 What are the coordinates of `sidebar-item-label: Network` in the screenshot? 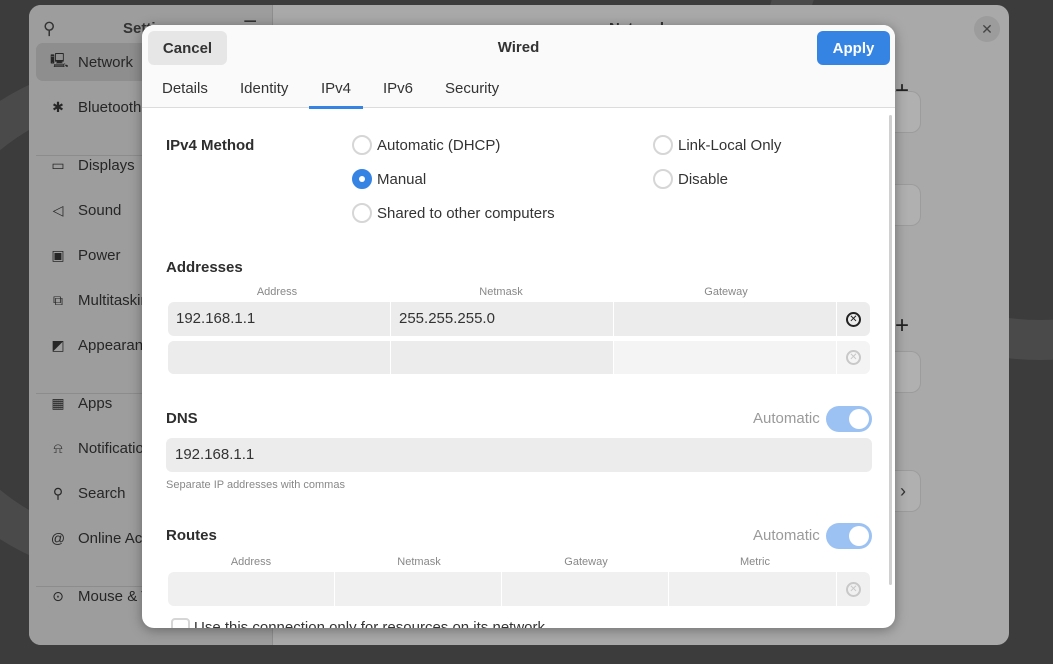 It's located at (106, 62).